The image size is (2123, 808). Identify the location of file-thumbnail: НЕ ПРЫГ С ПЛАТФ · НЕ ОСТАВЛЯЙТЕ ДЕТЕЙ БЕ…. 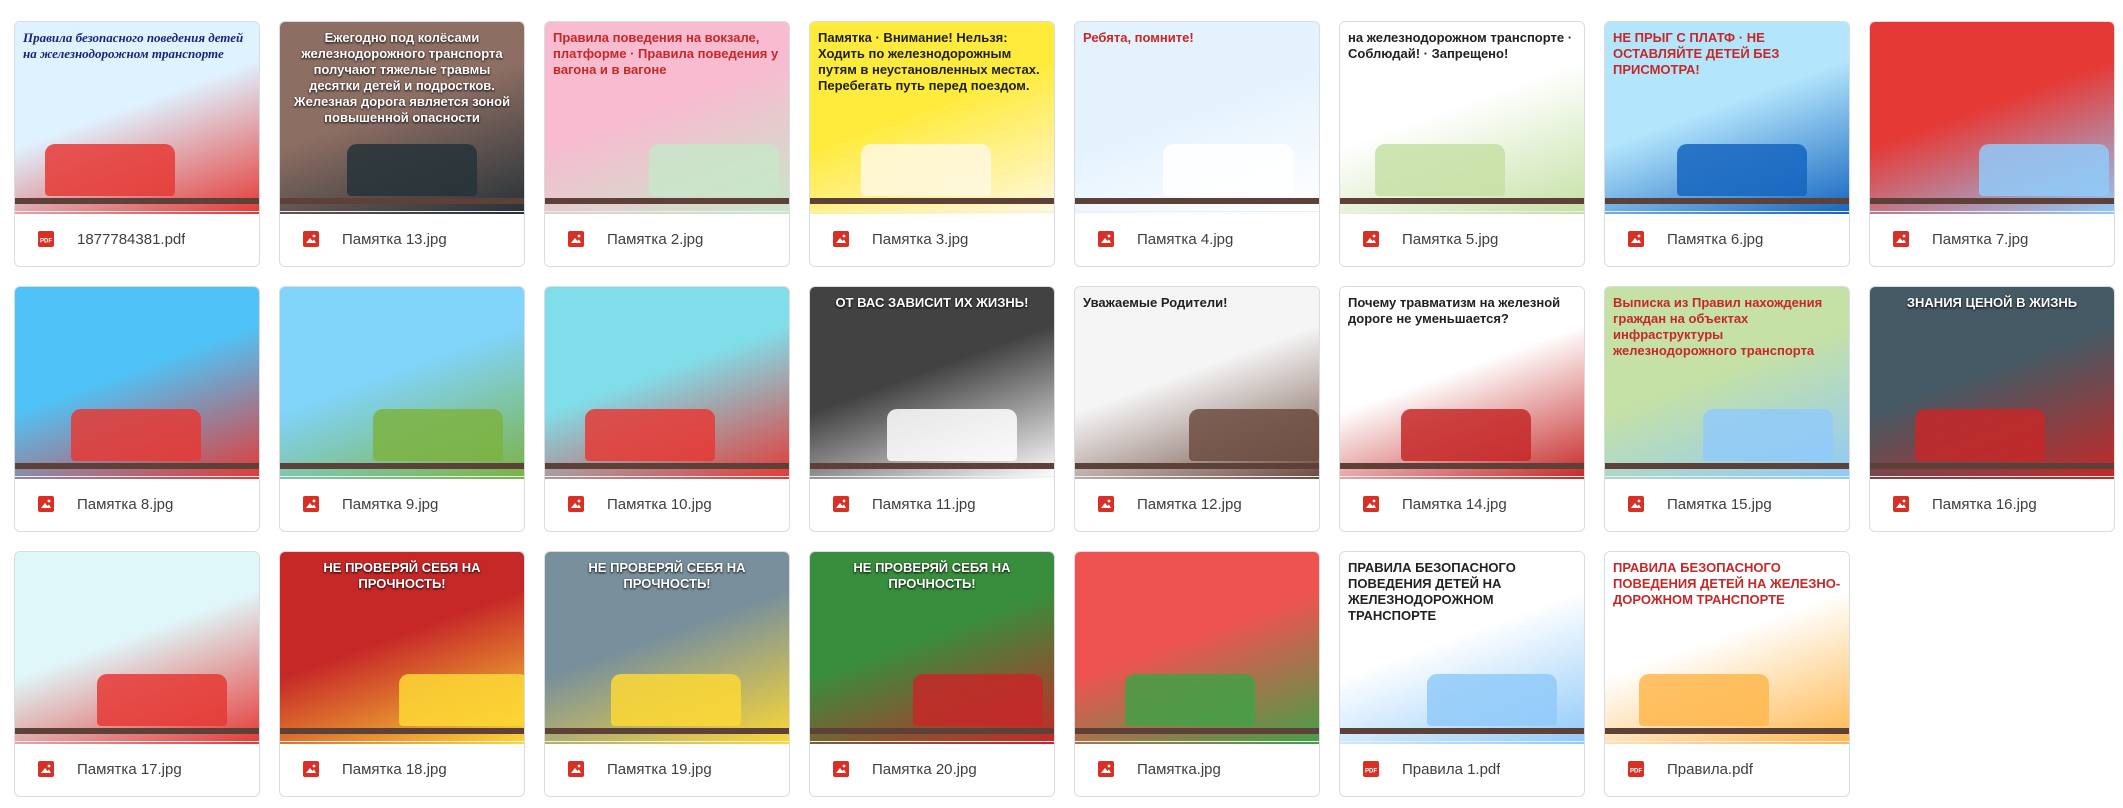
(1727, 118).